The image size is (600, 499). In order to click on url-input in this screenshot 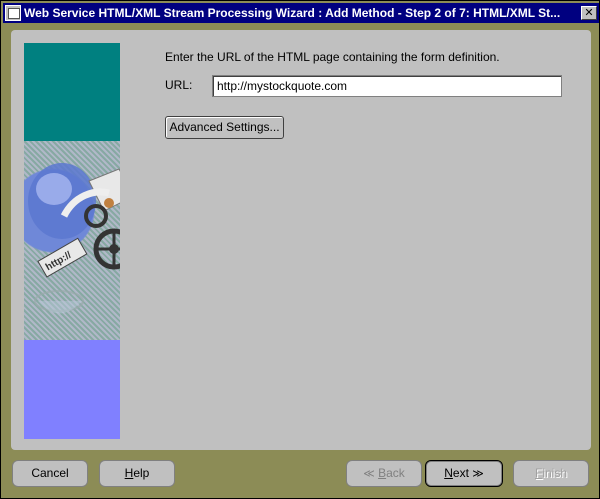, I will do `click(387, 86)`.